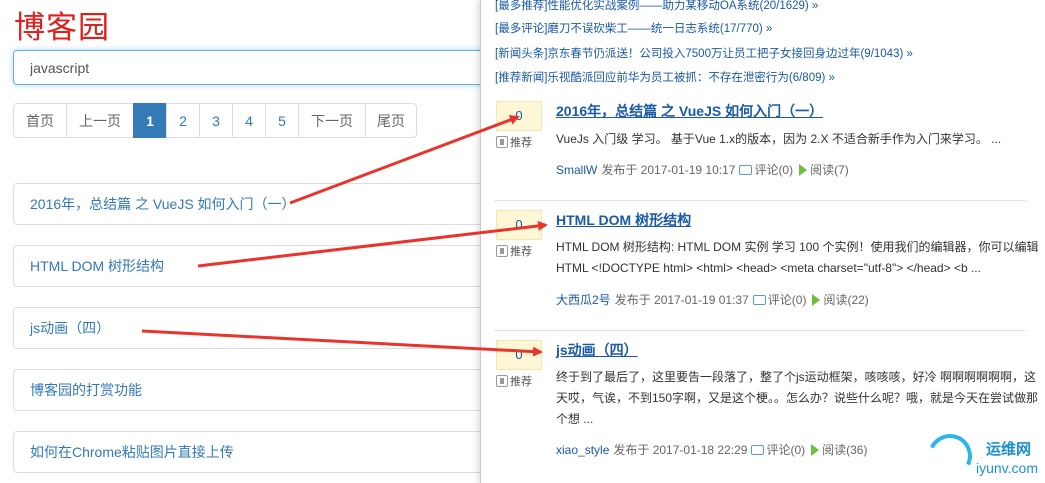 This screenshot has height=483, width=1045. I want to click on news-link: [最多评论]磨刀不误砍柴工——统一日志系统(17/770) », so click(633, 28).